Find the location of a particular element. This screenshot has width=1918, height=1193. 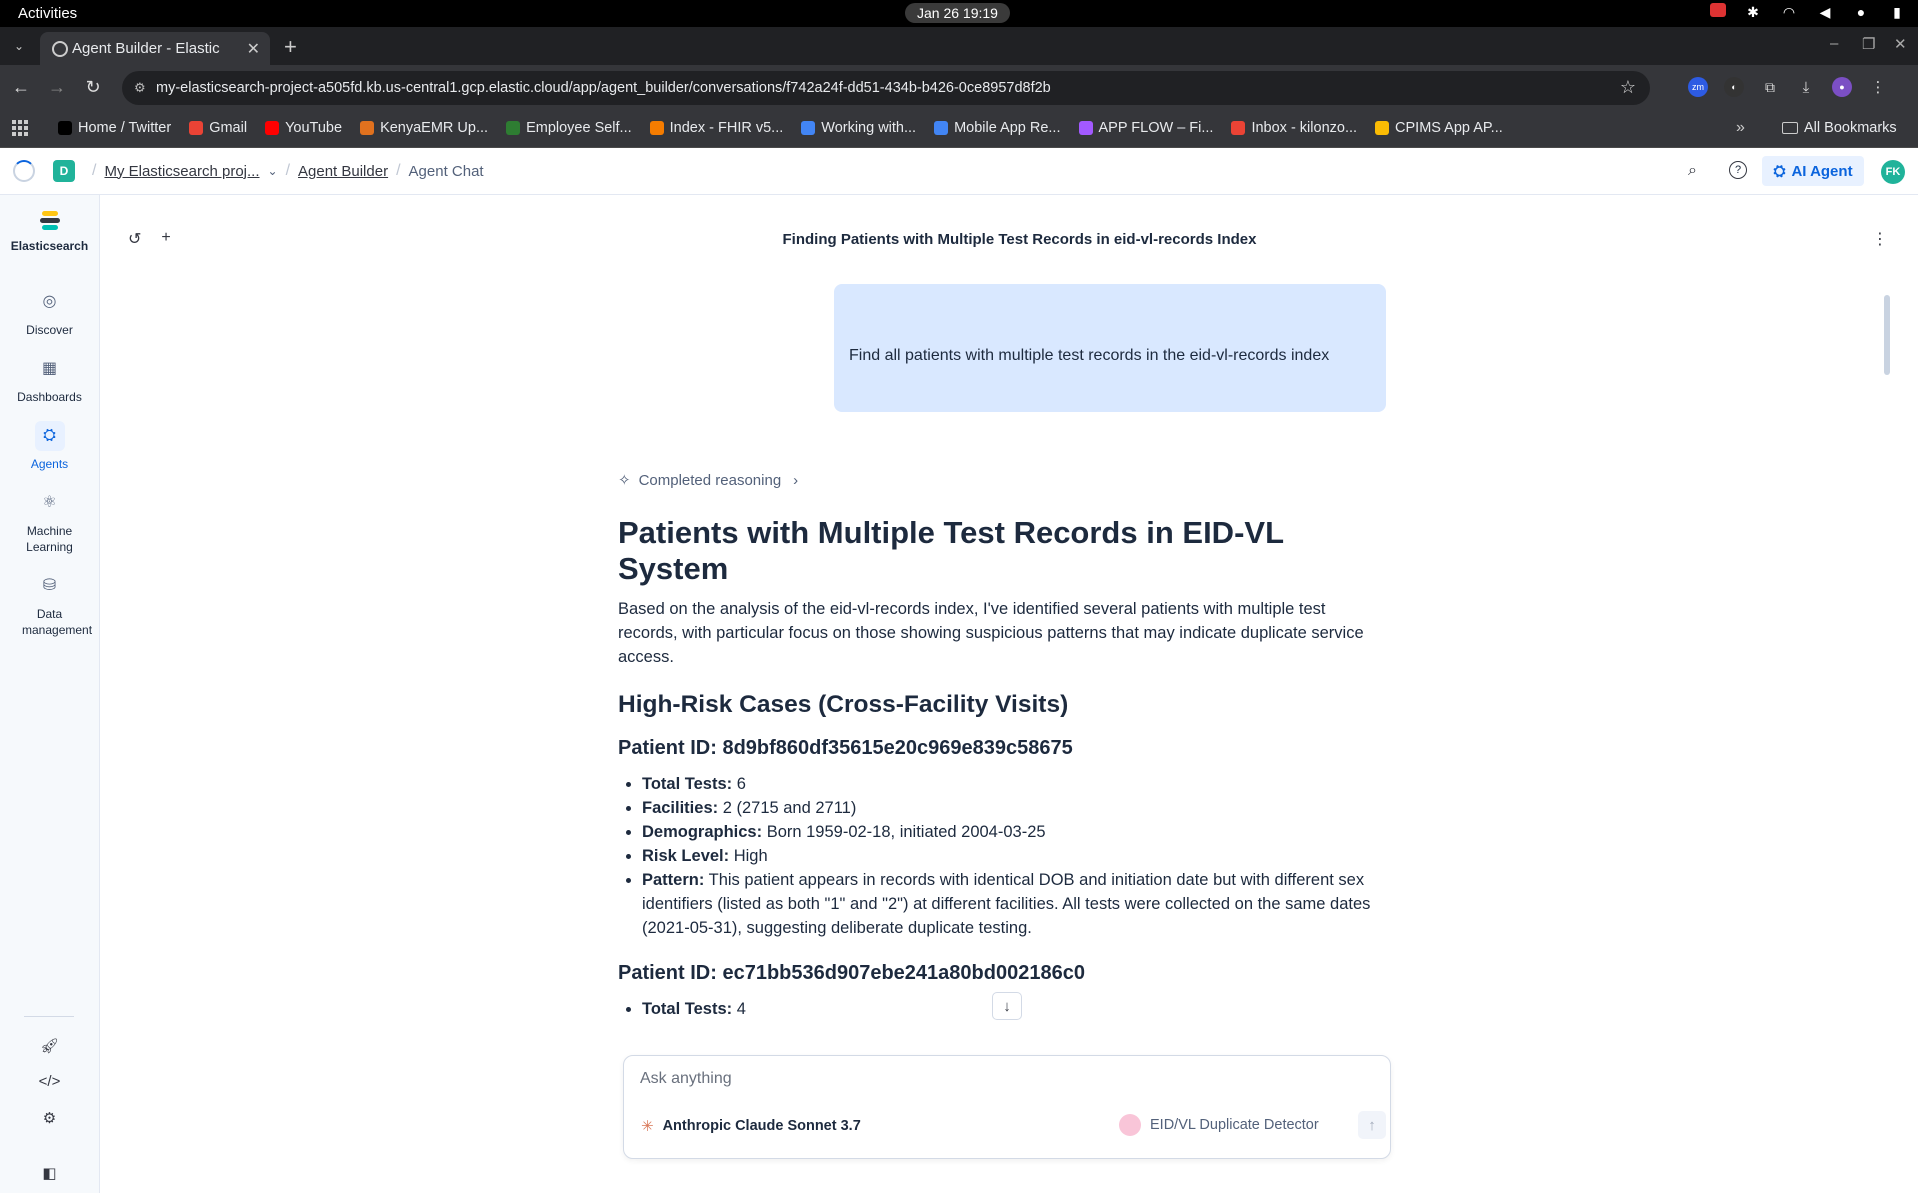

site-info-icon: ⚙ is located at coordinates (142, 88).